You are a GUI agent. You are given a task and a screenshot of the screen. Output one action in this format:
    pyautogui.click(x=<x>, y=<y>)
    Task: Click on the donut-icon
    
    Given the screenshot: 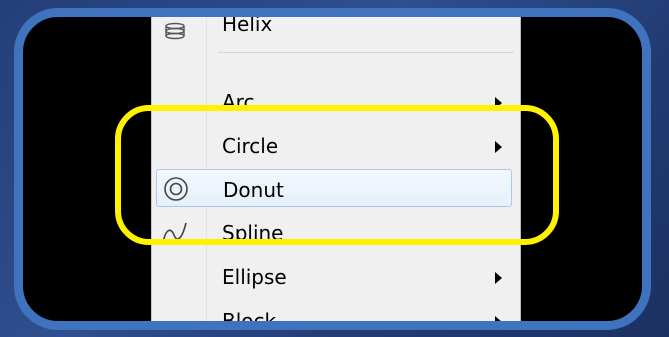 What is the action you would take?
    pyautogui.click(x=176, y=189)
    